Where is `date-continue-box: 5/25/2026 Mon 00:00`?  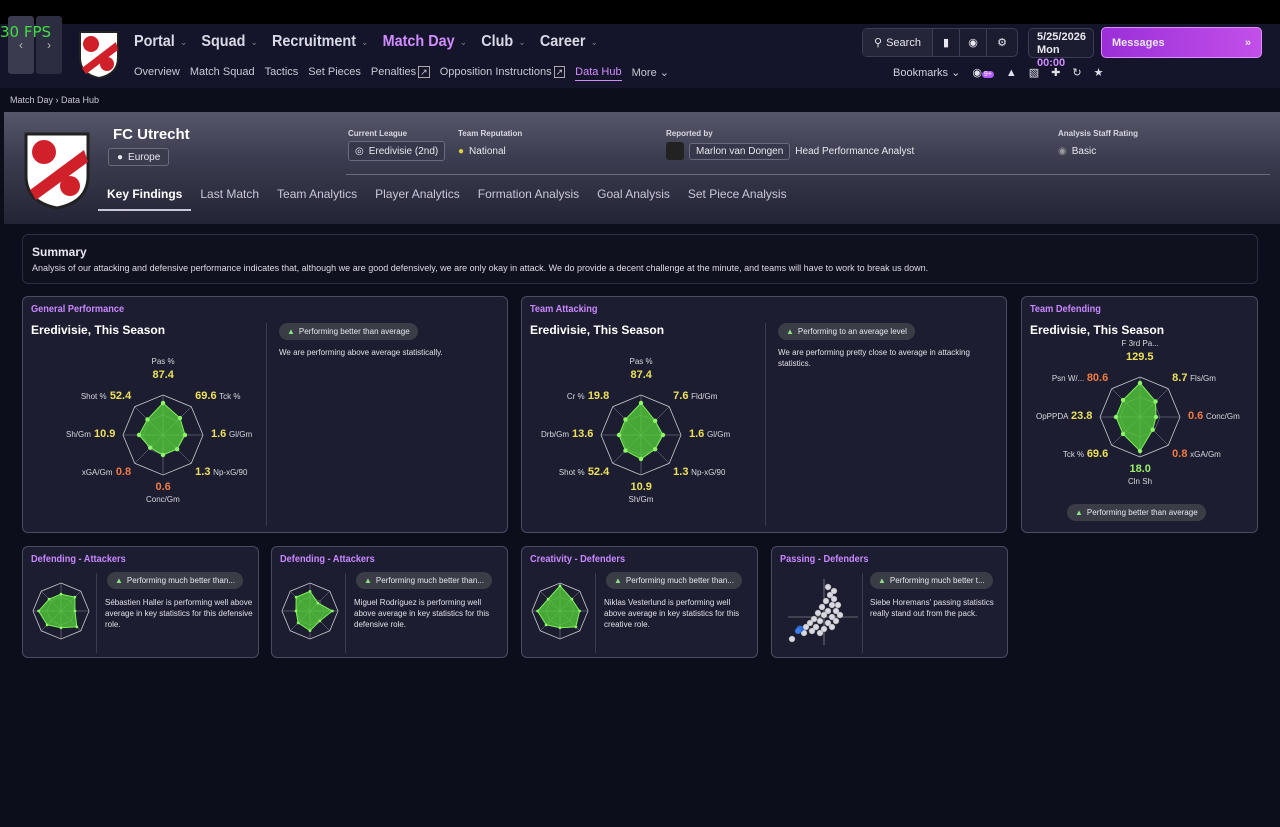 date-continue-box: 5/25/2026 Mon 00:00 is located at coordinates (1061, 48).